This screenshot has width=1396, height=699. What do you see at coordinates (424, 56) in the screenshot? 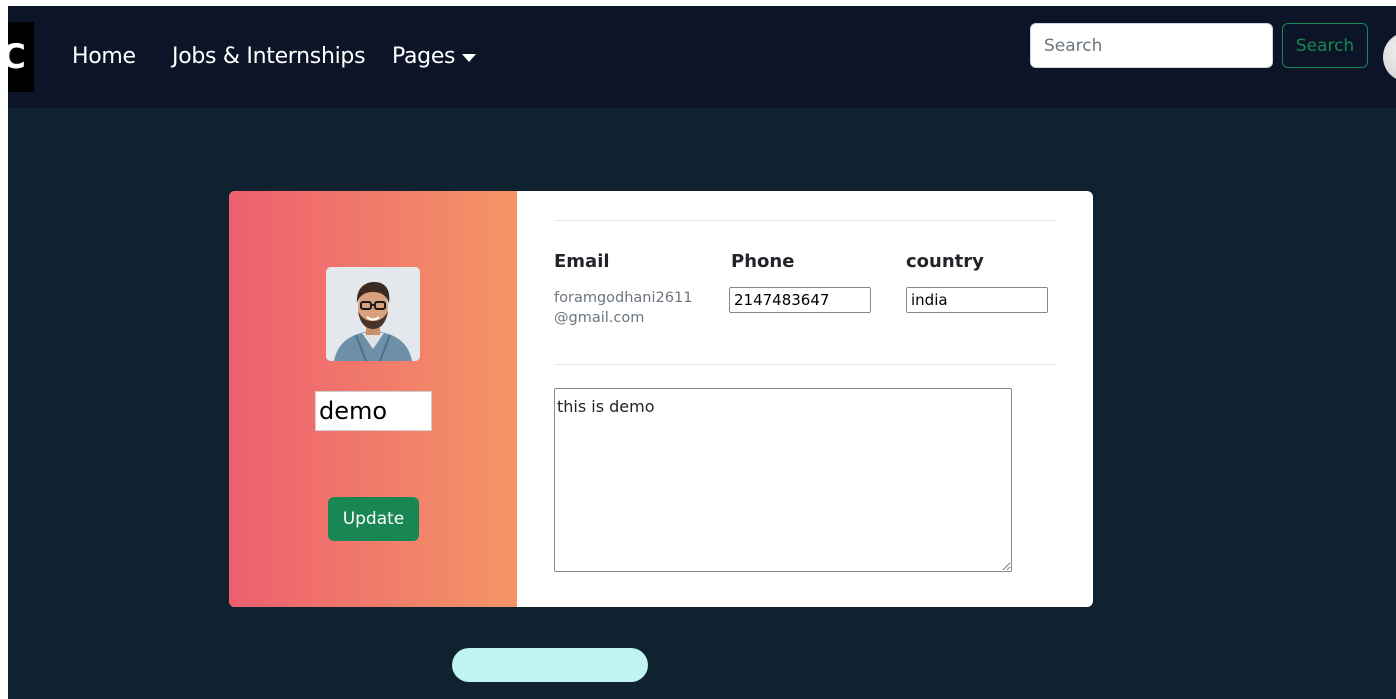
I see `nav-link-pages-dropdown: Pages` at bounding box center [424, 56].